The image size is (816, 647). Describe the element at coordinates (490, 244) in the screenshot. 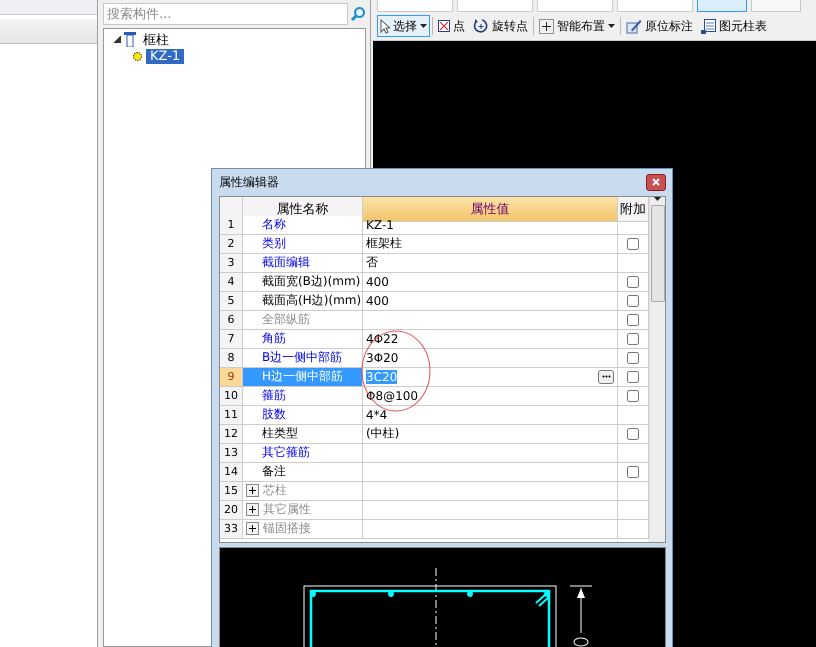

I see `property-value: 框架柱` at that location.